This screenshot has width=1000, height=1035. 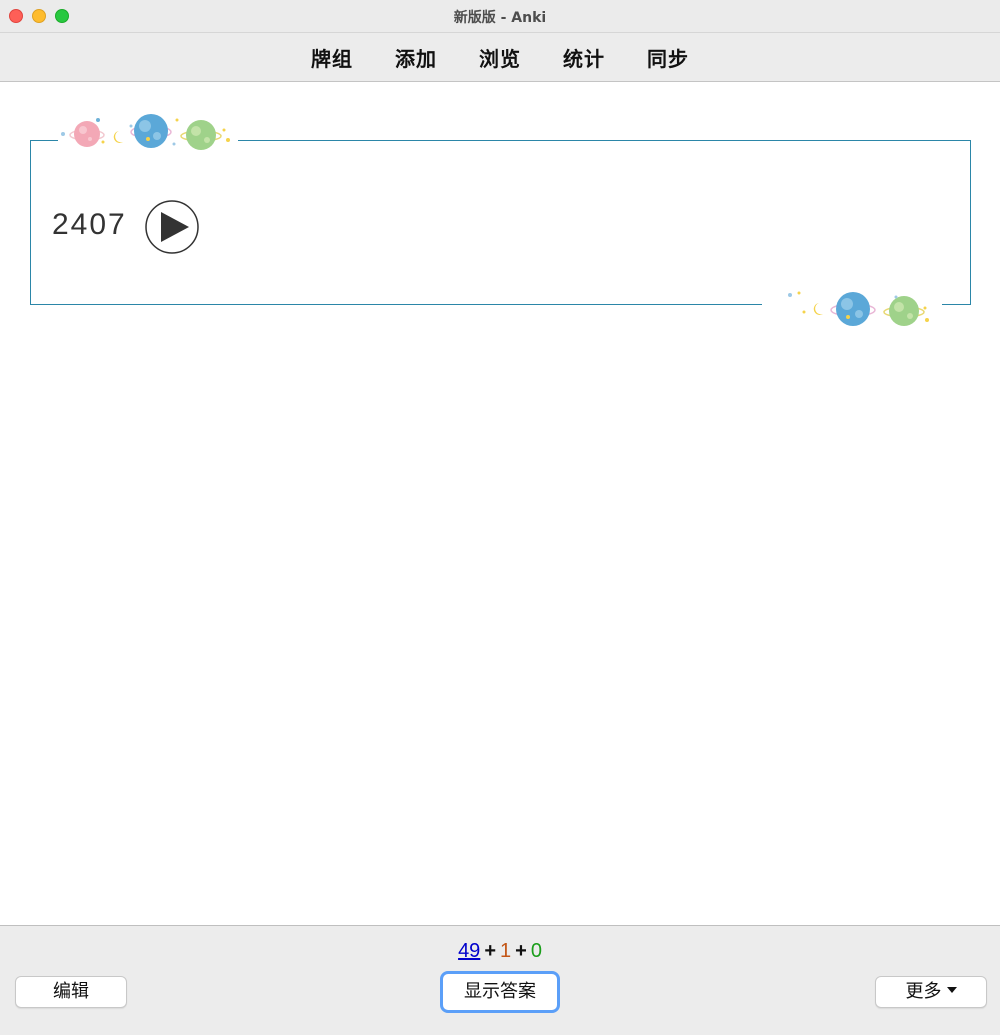 I want to click on caret-down-icon, so click(x=951, y=990).